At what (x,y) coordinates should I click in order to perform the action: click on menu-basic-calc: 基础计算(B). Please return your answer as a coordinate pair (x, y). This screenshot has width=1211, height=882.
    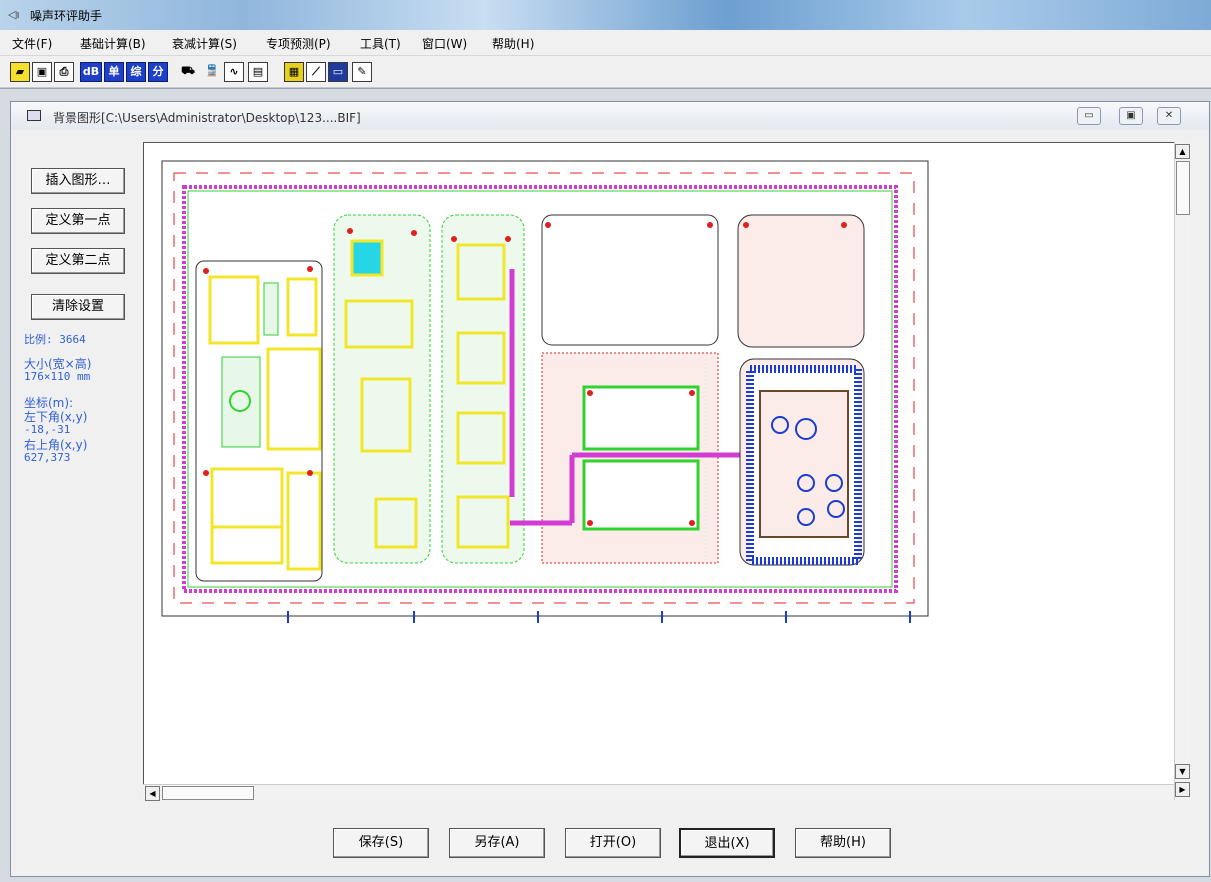
    Looking at the image, I should click on (113, 43).